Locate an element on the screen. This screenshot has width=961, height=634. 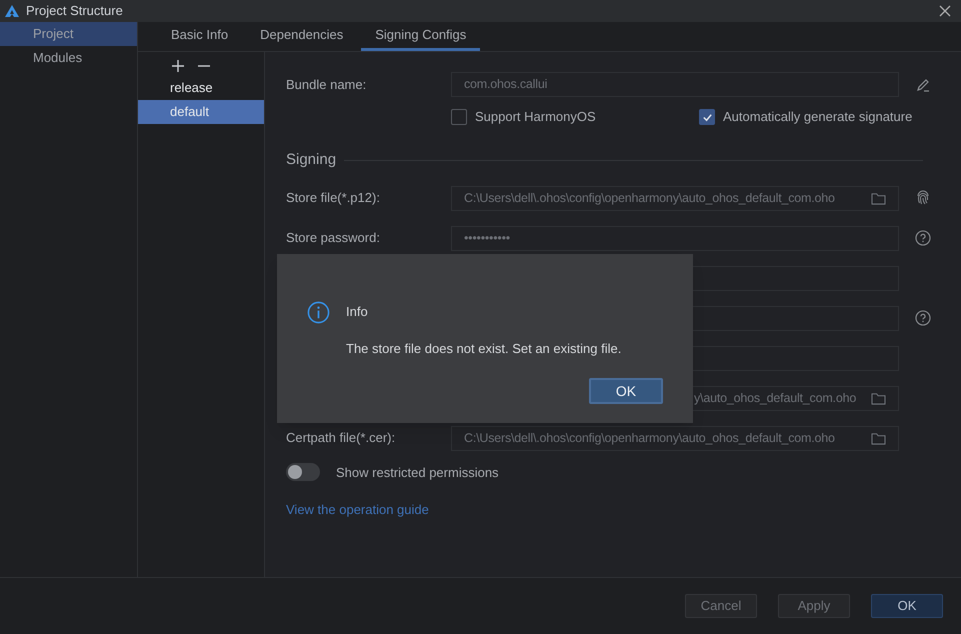
field-label: Store file(*.p12): is located at coordinates (333, 198).